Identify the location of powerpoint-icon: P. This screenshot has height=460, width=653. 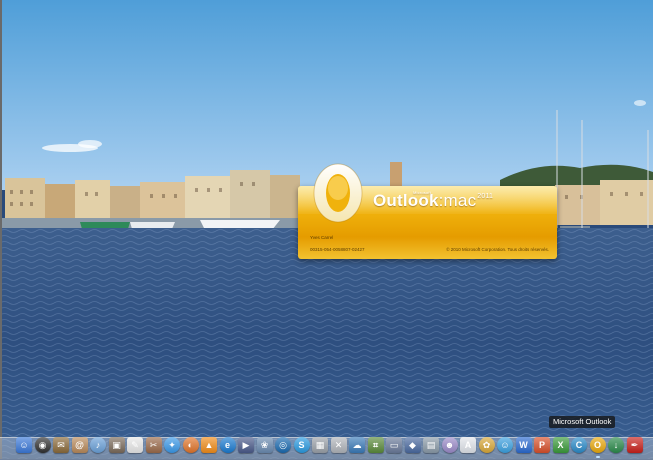
(542, 445).